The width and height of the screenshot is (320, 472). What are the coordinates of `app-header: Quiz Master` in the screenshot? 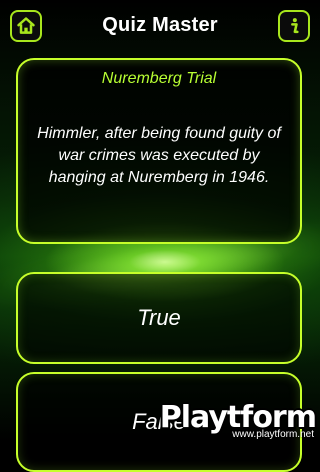 It's located at (160, 27).